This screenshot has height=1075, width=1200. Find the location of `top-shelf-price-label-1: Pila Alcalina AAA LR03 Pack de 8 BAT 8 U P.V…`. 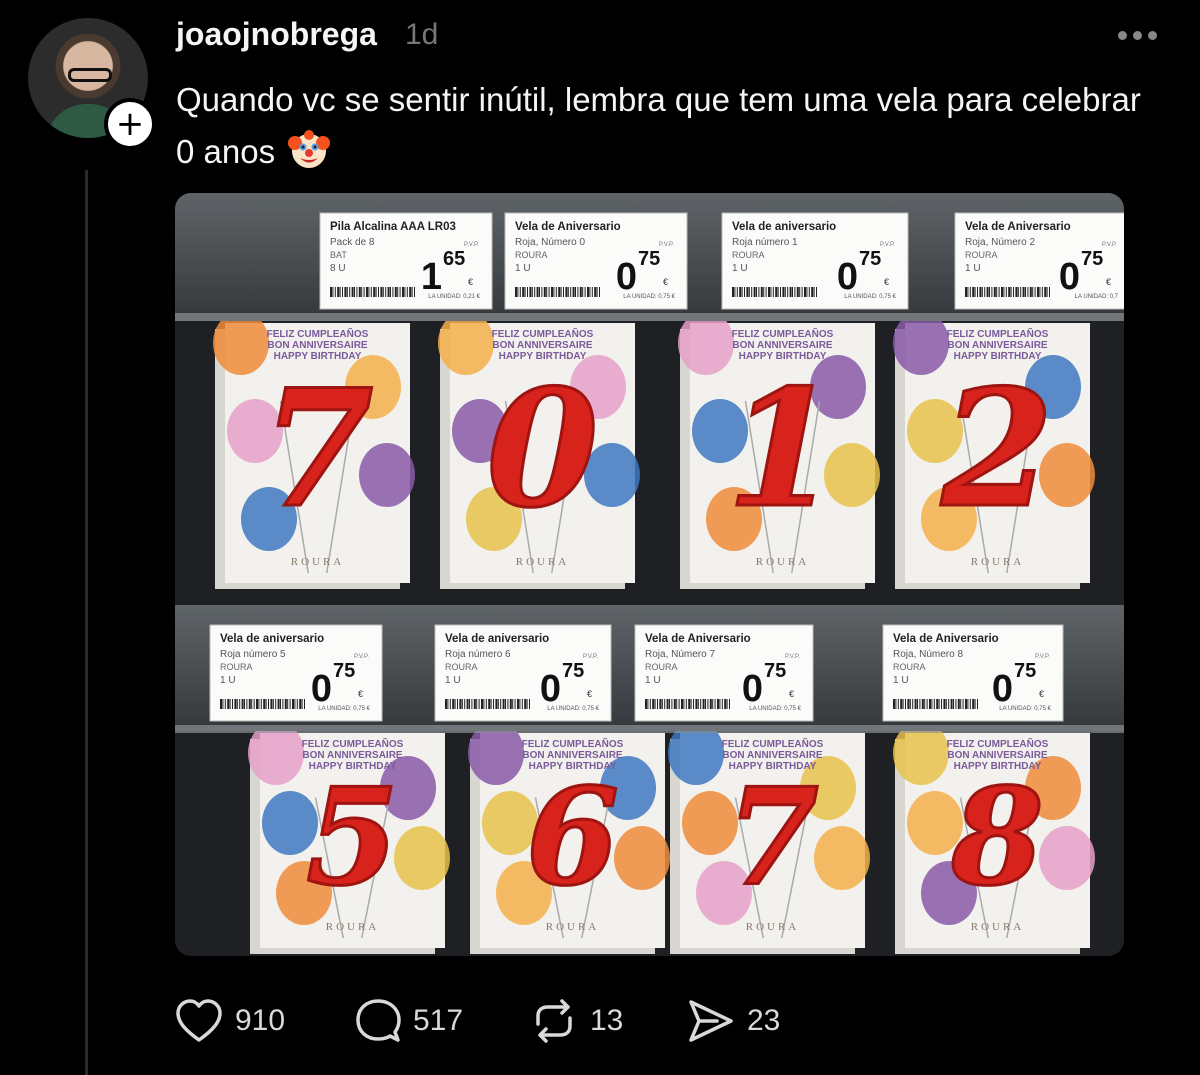

top-shelf-price-label-1: Pila Alcalina AAA LR03 Pack de 8 BAT 8 U P.V… is located at coordinates (406, 261).